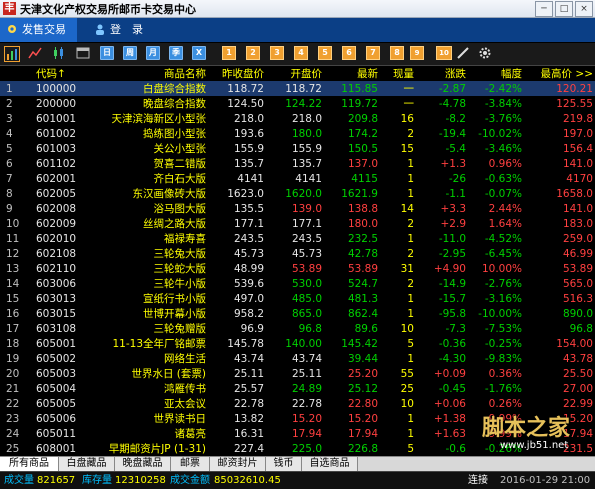 This screenshot has width=595, height=489. What do you see at coordinates (140, 480) in the screenshot?
I see `stock-value: 12310258` at bounding box center [140, 480].